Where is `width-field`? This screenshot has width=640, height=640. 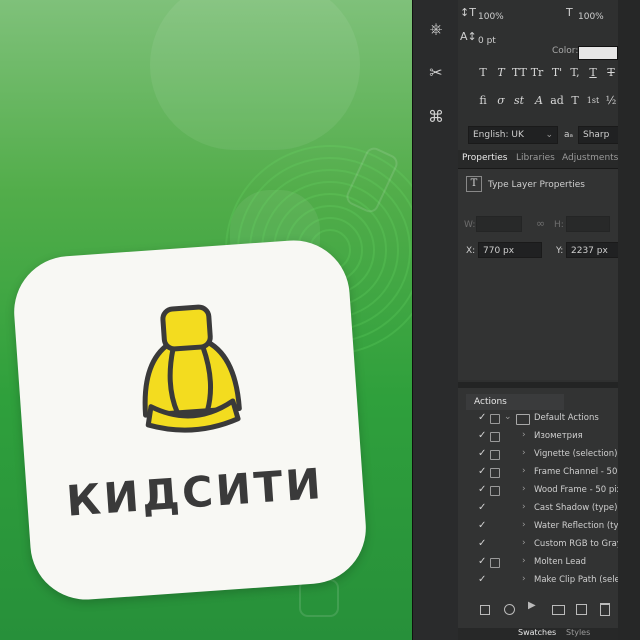
width-field is located at coordinates (499, 224).